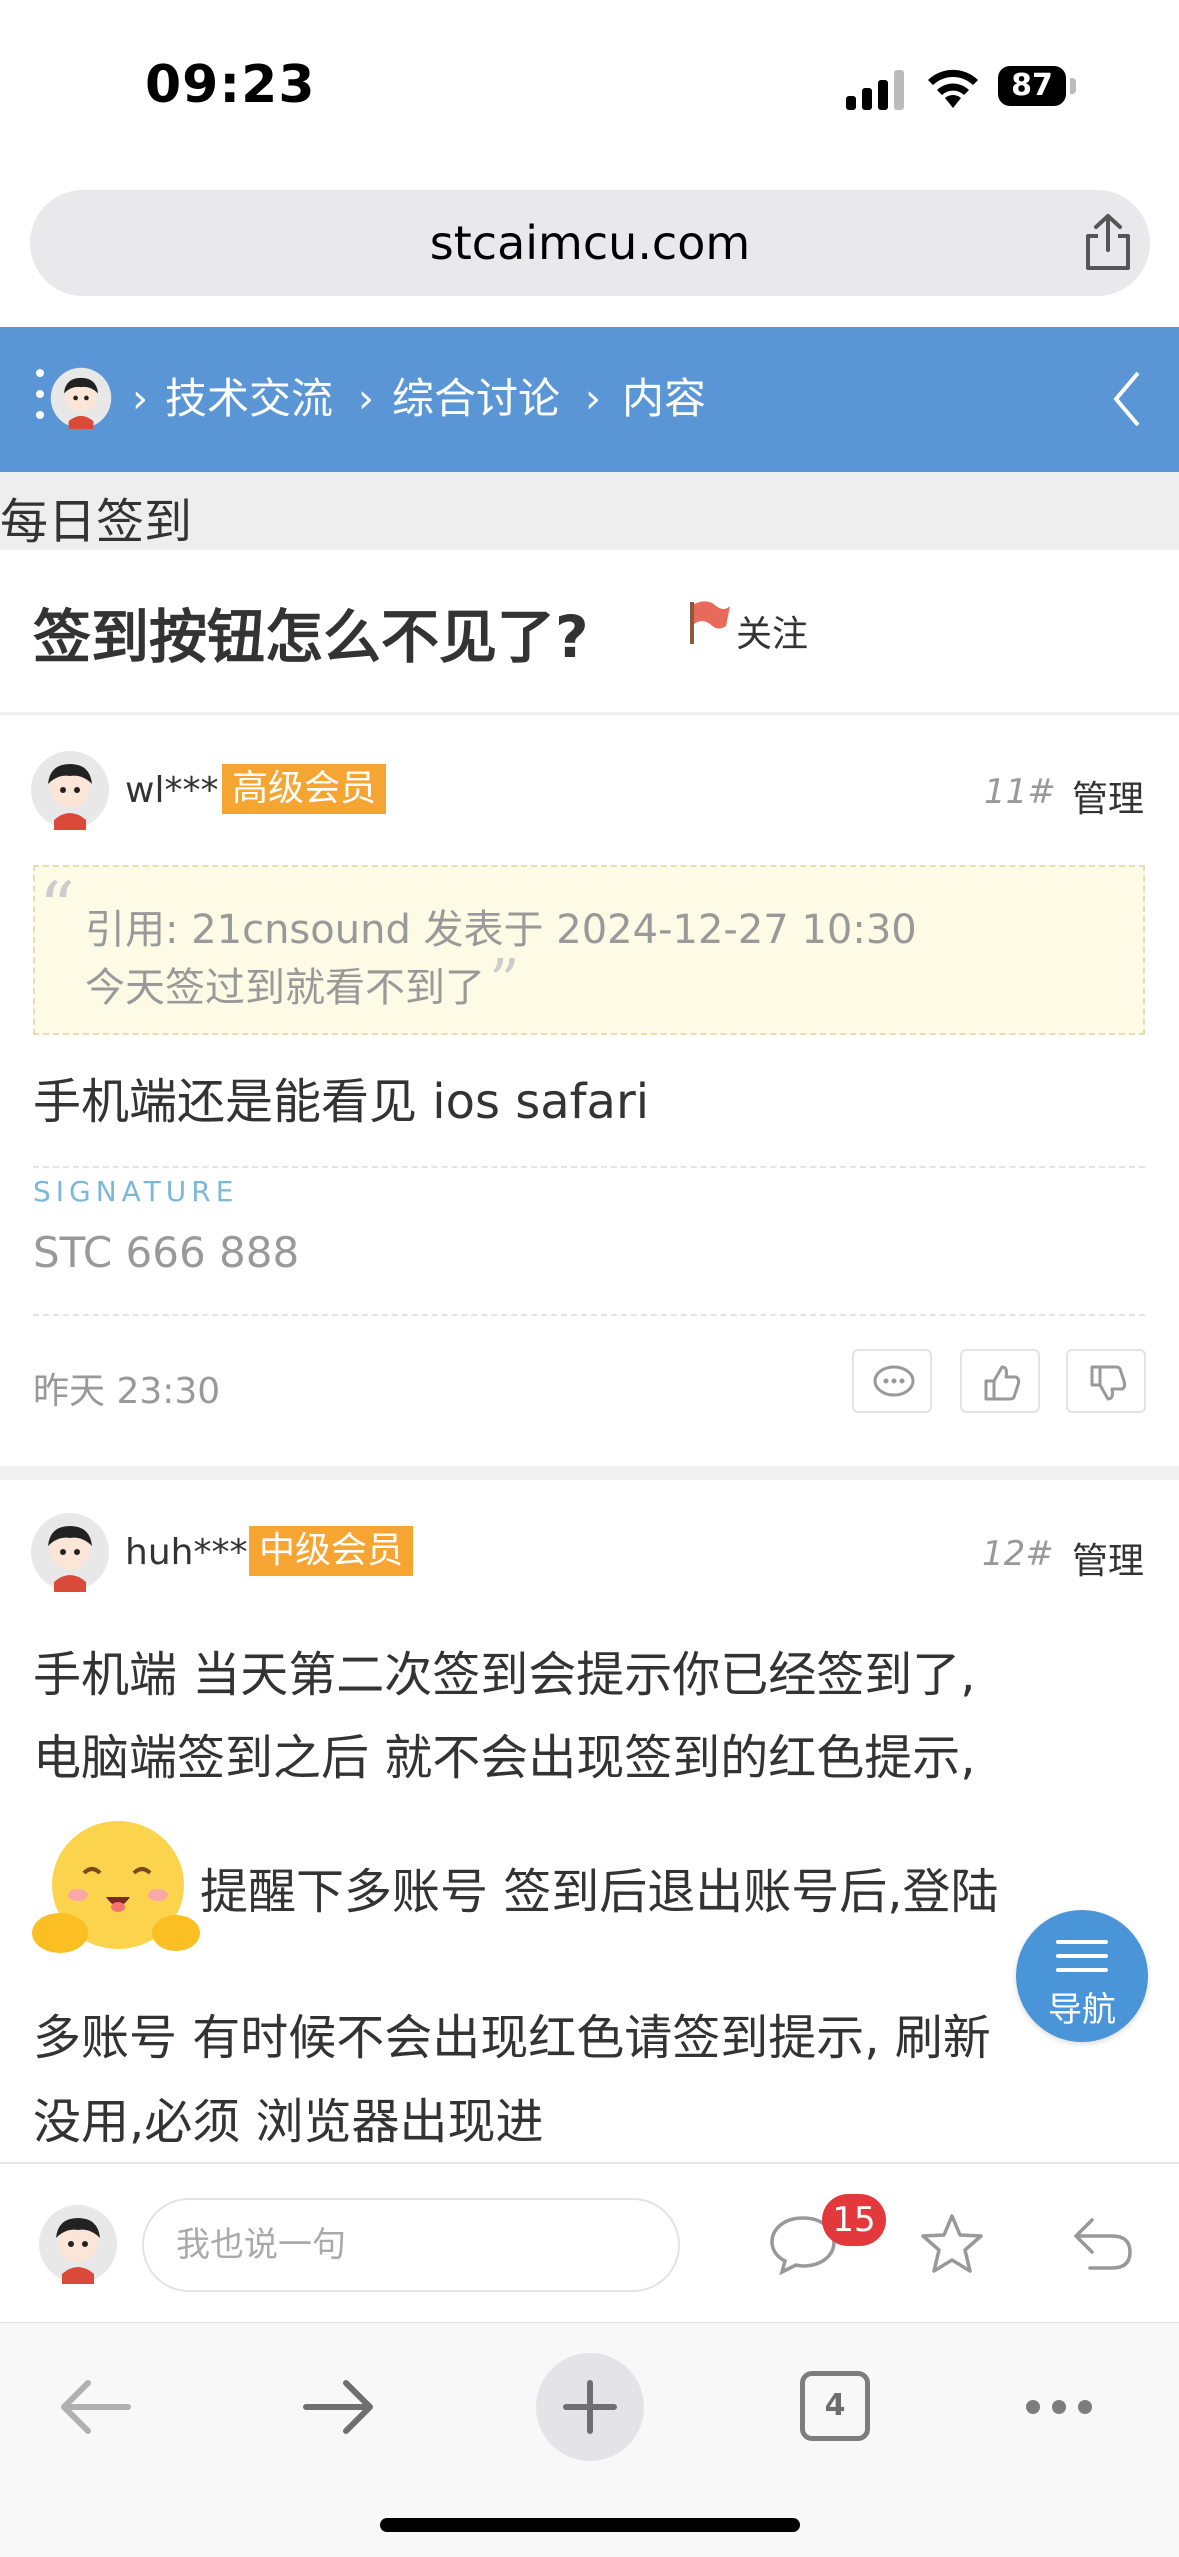 This screenshot has height=2557, width=1179. I want to click on rank-badge: 高级会员, so click(304, 789).